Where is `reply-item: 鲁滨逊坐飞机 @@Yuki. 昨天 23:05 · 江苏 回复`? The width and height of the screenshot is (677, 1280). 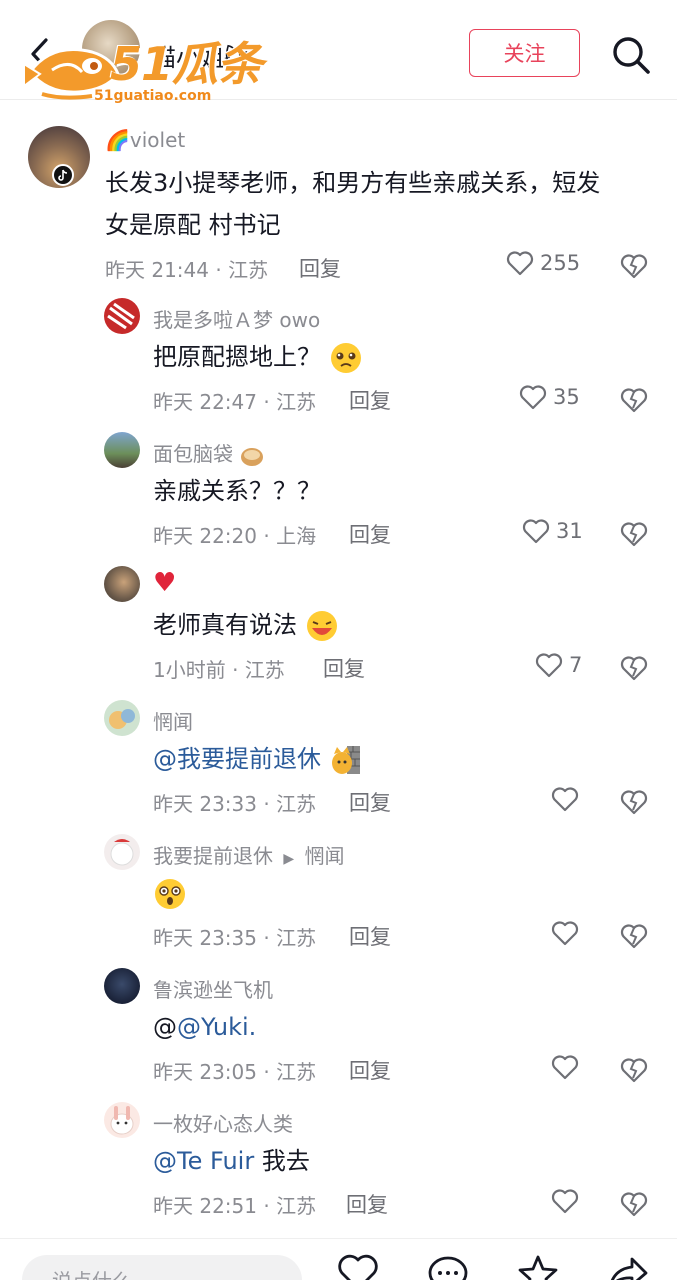 reply-item: 鲁滨逊坐飞机 @@Yuki. 昨天 23:05 · 江苏 回复 is located at coordinates (338, 1031).